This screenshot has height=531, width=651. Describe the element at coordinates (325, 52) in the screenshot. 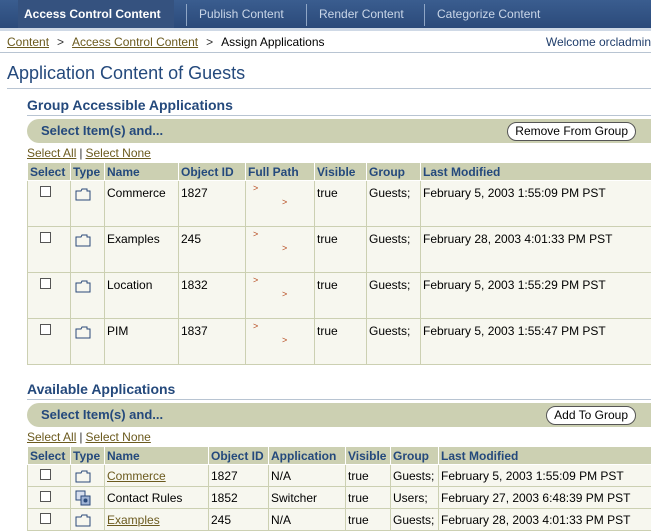

I see `breadcrumb-divider` at that location.